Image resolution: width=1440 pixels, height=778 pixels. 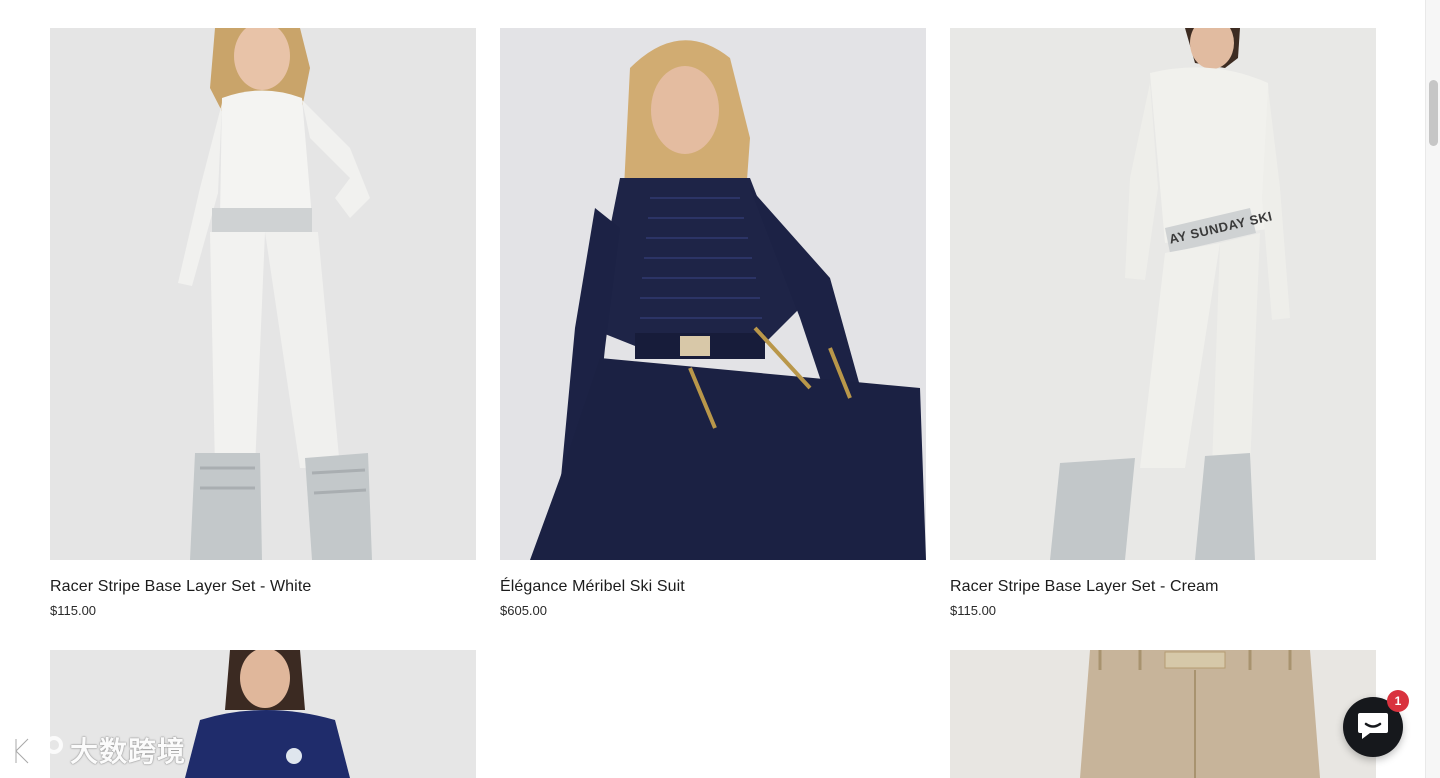 What do you see at coordinates (1432, 389) in the screenshot?
I see `page-scrollbar` at bounding box center [1432, 389].